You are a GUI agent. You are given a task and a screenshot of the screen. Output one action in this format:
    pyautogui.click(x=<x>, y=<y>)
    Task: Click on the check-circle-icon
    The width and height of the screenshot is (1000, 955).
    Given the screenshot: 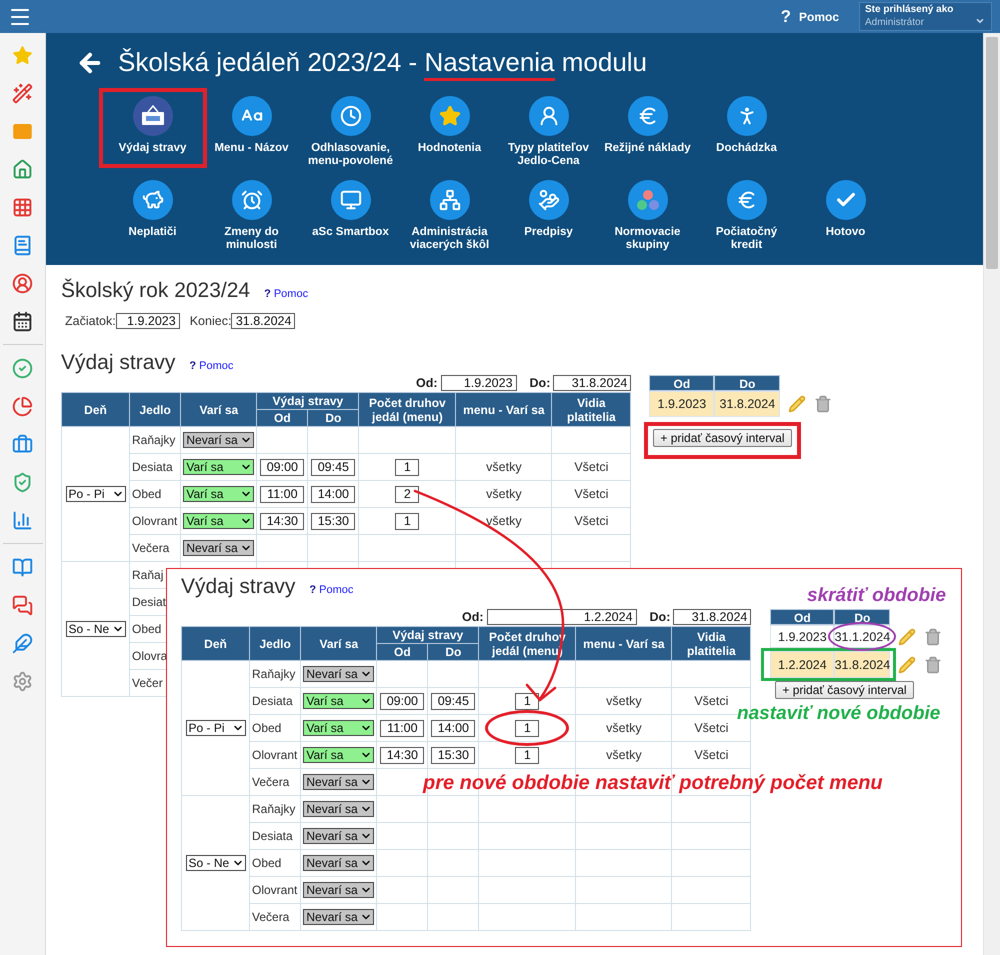 What is the action you would take?
    pyautogui.click(x=22, y=368)
    